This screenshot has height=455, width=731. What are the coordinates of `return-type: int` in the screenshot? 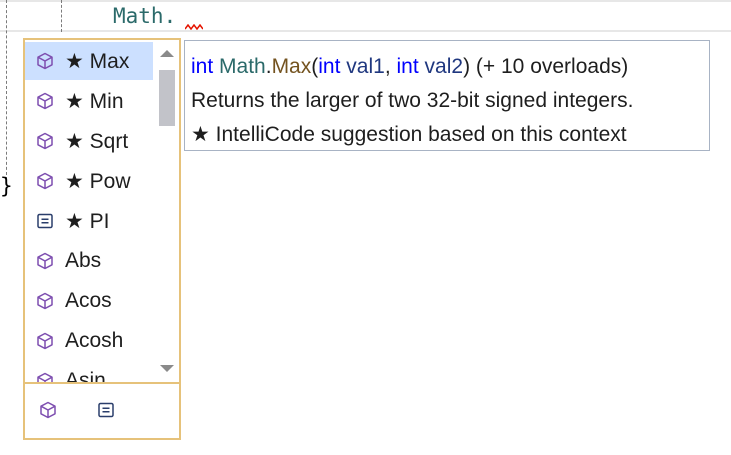 It's located at (202, 66).